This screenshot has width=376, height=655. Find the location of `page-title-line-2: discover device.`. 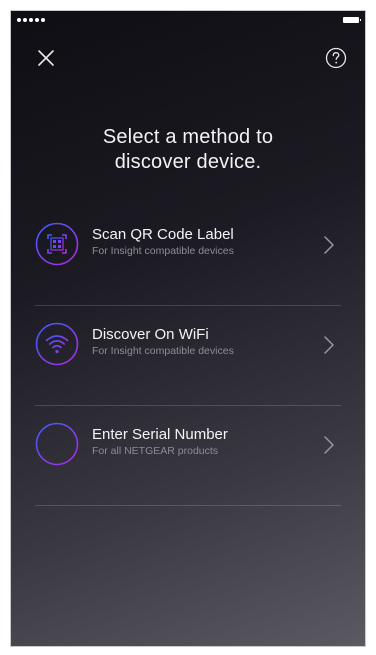

page-title-line-2: discover device. is located at coordinates (188, 162).